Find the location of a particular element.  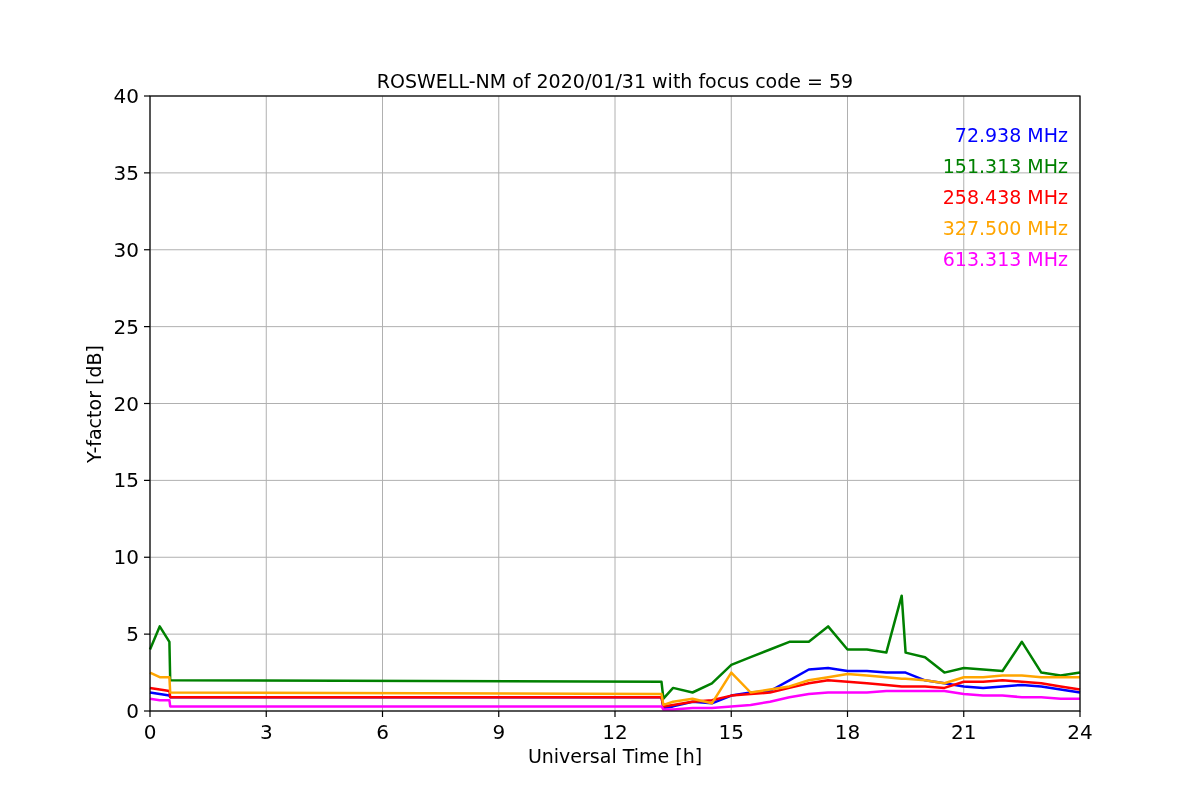

tick-label: 40 is located at coordinates (126, 96).